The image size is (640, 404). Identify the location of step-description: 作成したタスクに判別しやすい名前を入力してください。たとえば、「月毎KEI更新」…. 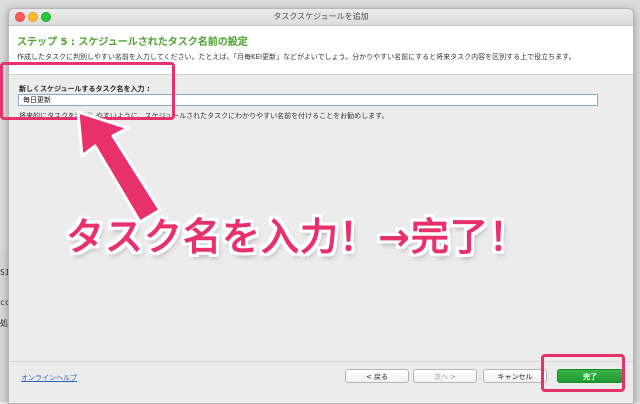
(296, 57).